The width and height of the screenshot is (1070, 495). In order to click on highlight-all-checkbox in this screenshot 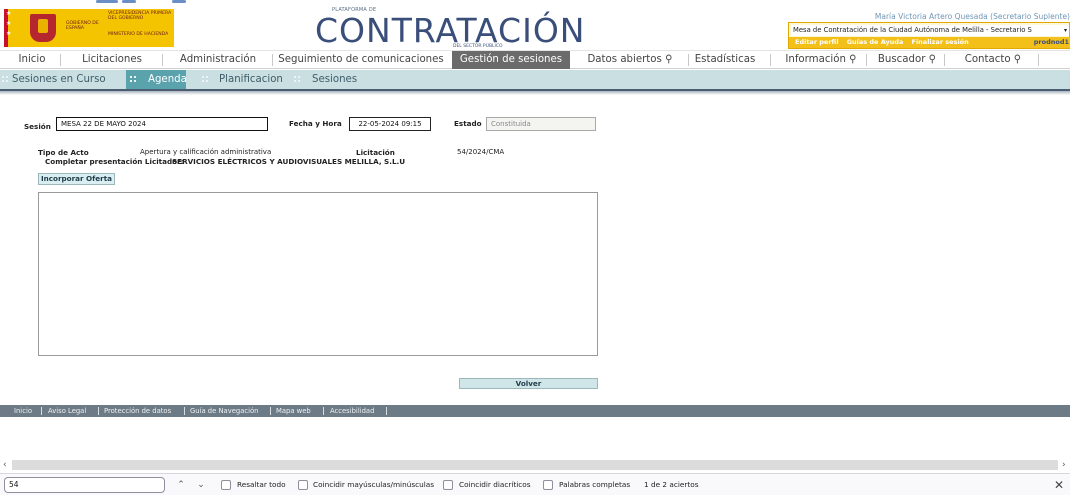, I will do `click(226, 485)`.